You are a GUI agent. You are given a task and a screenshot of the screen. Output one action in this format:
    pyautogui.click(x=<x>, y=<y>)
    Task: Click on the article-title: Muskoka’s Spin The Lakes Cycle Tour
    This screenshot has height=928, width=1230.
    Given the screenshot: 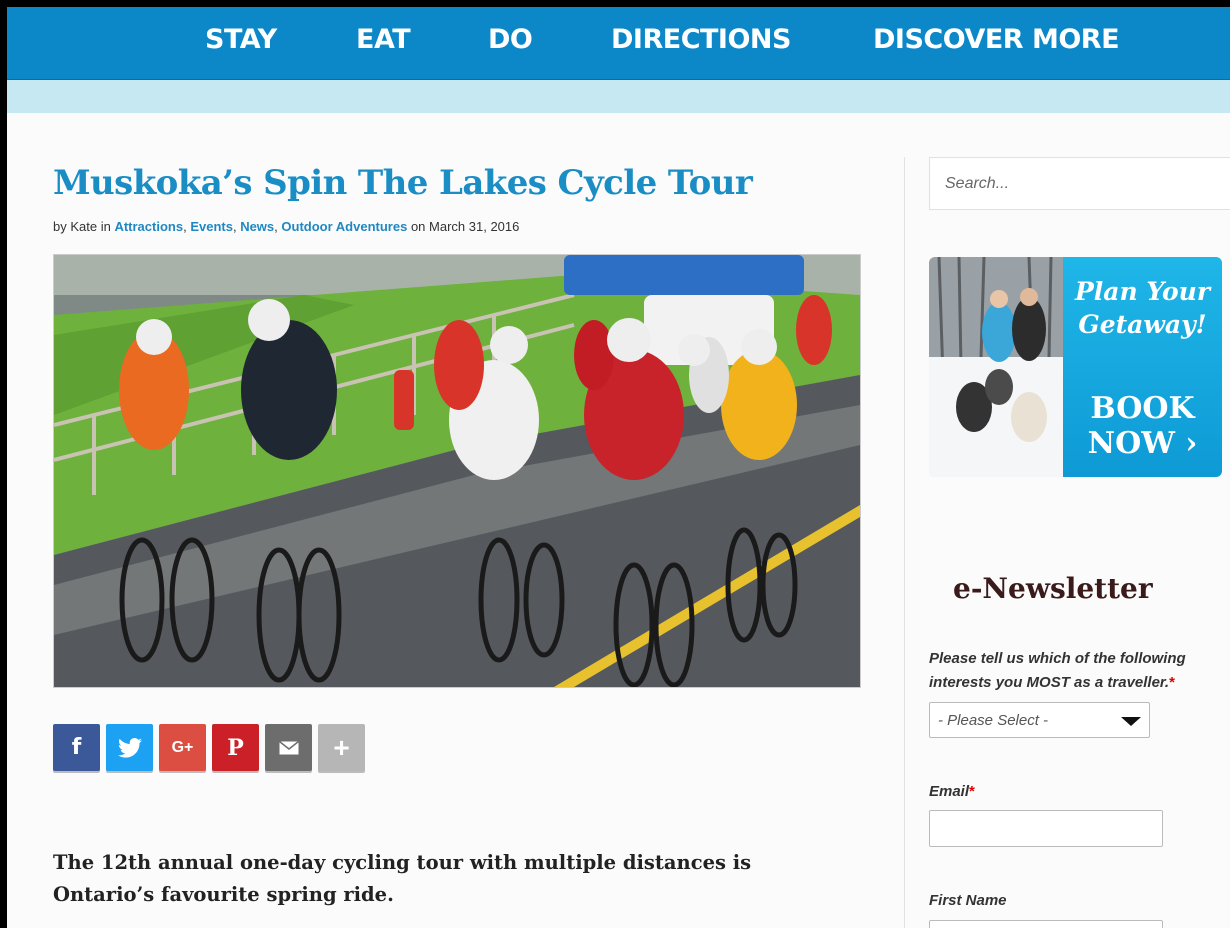 What is the action you would take?
    pyautogui.click(x=403, y=183)
    